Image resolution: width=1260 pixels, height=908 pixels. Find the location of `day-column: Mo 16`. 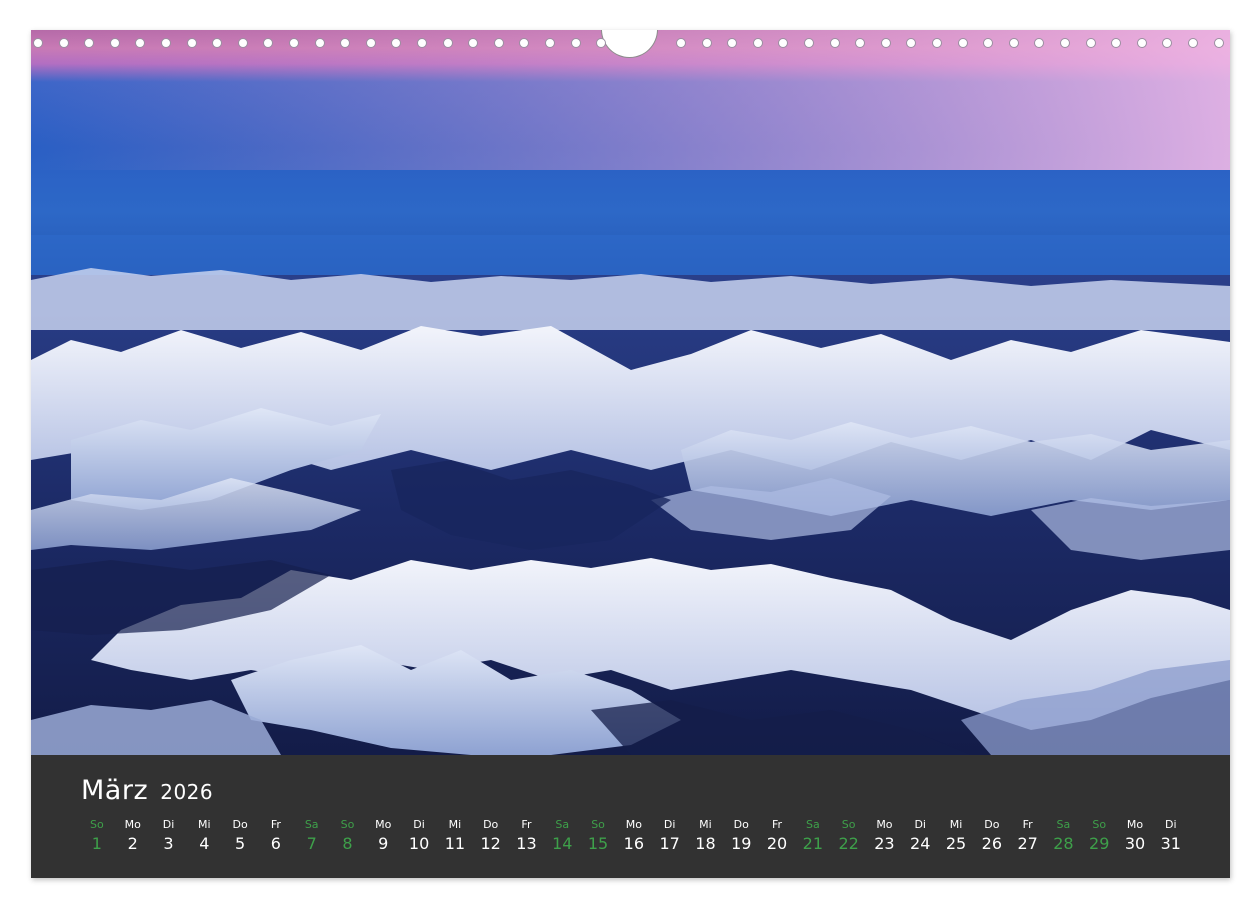

day-column: Mo 16 is located at coordinates (634, 836).